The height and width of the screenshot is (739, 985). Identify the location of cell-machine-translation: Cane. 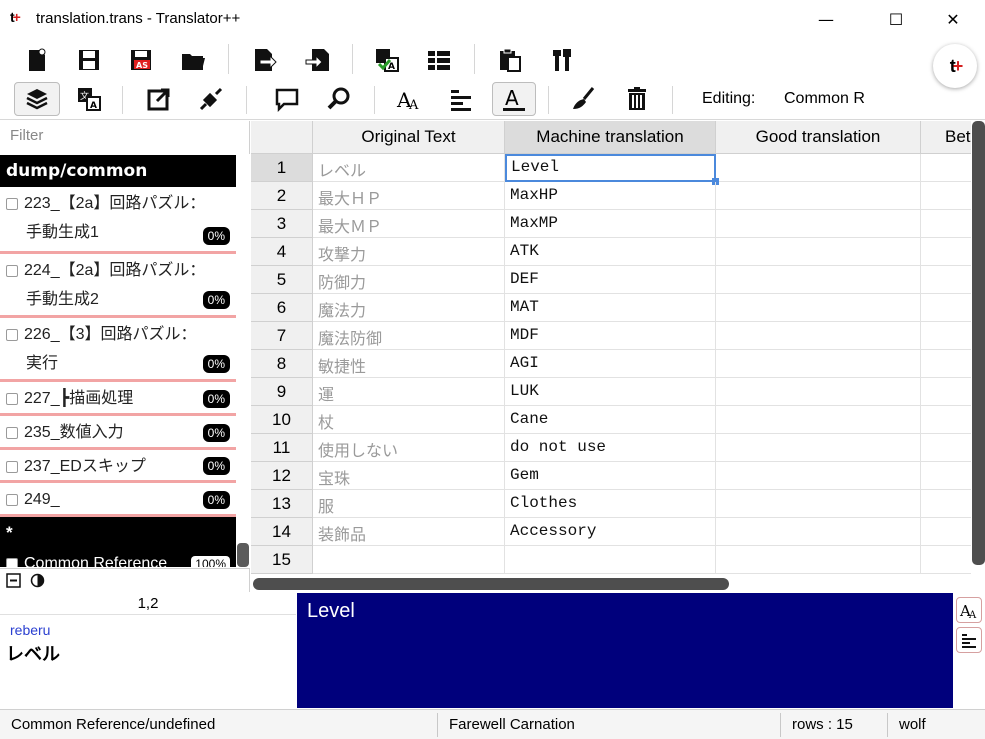
(610, 420).